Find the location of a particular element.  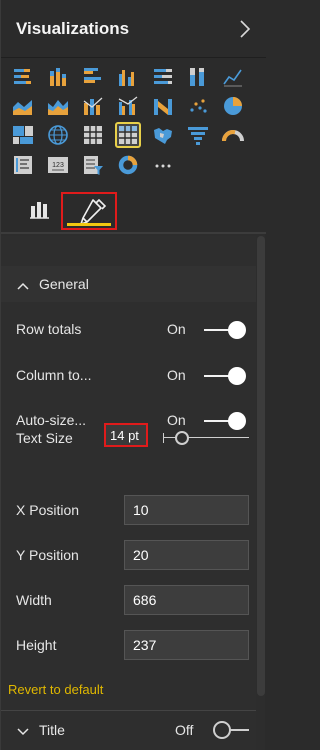

row-totals-row: Row totals On is located at coordinates (128, 330).